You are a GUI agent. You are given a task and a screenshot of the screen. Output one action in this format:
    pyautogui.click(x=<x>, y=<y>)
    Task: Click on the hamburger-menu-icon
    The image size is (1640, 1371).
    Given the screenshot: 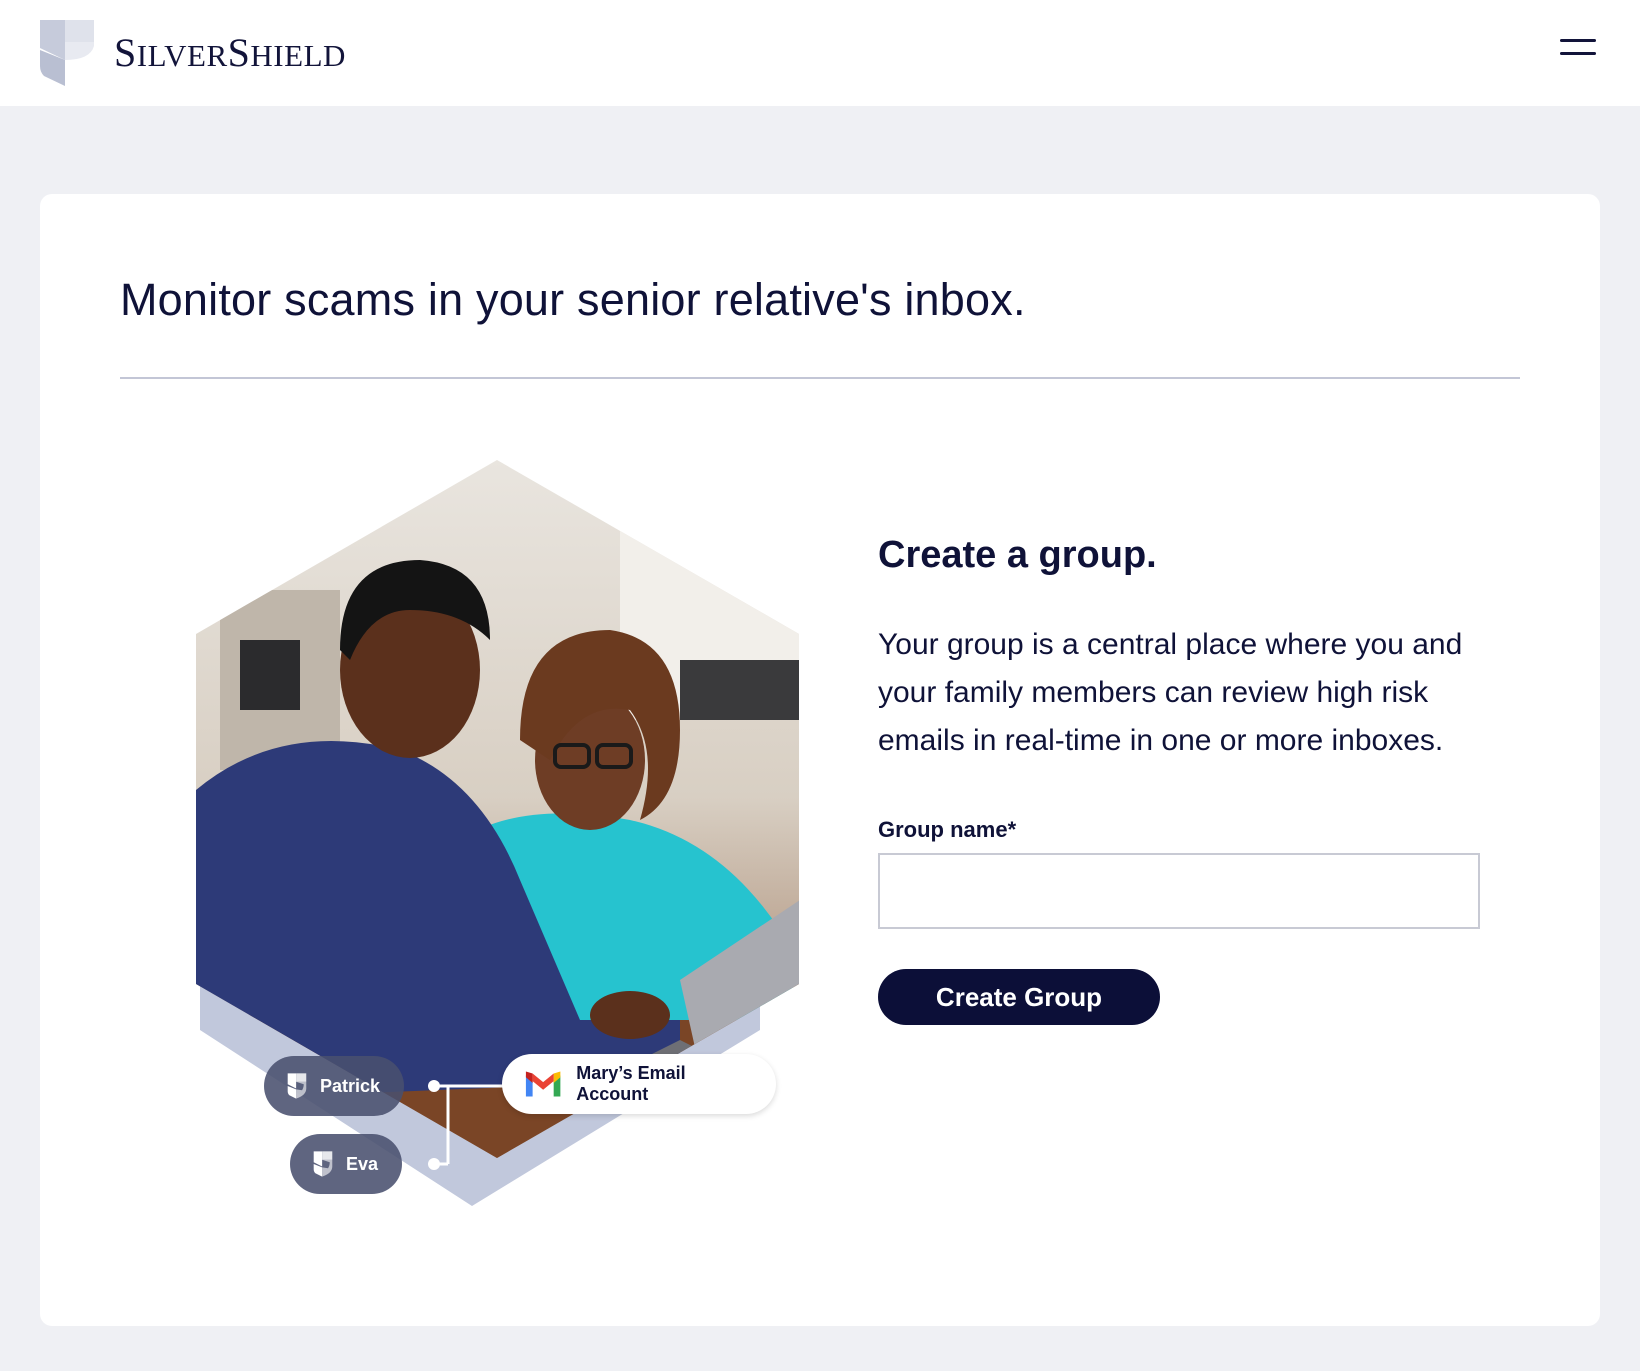 What is the action you would take?
    pyautogui.click(x=1578, y=48)
    